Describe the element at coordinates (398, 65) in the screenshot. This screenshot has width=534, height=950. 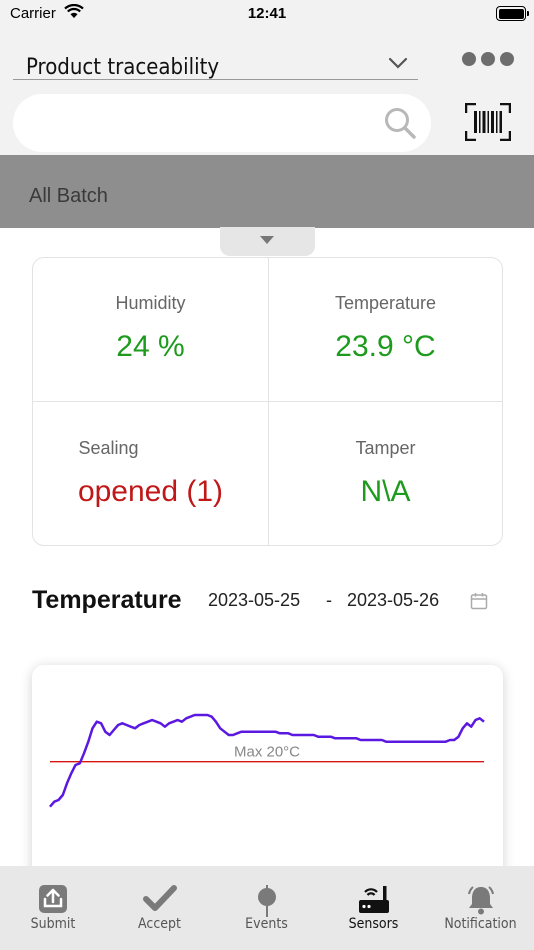
I see `chevron-down-icon` at that location.